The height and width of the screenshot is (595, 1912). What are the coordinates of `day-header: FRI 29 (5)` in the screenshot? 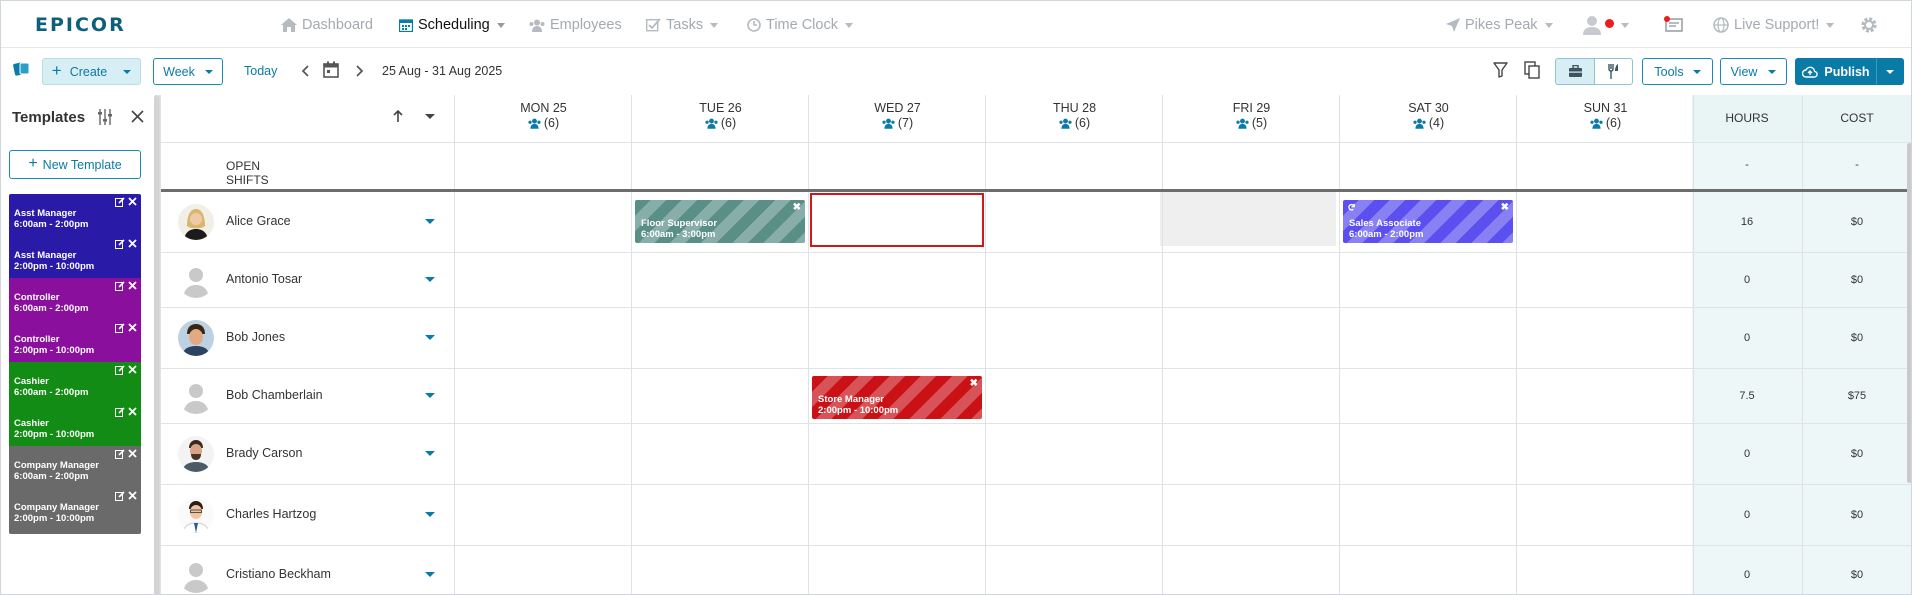 It's located at (1251, 118).